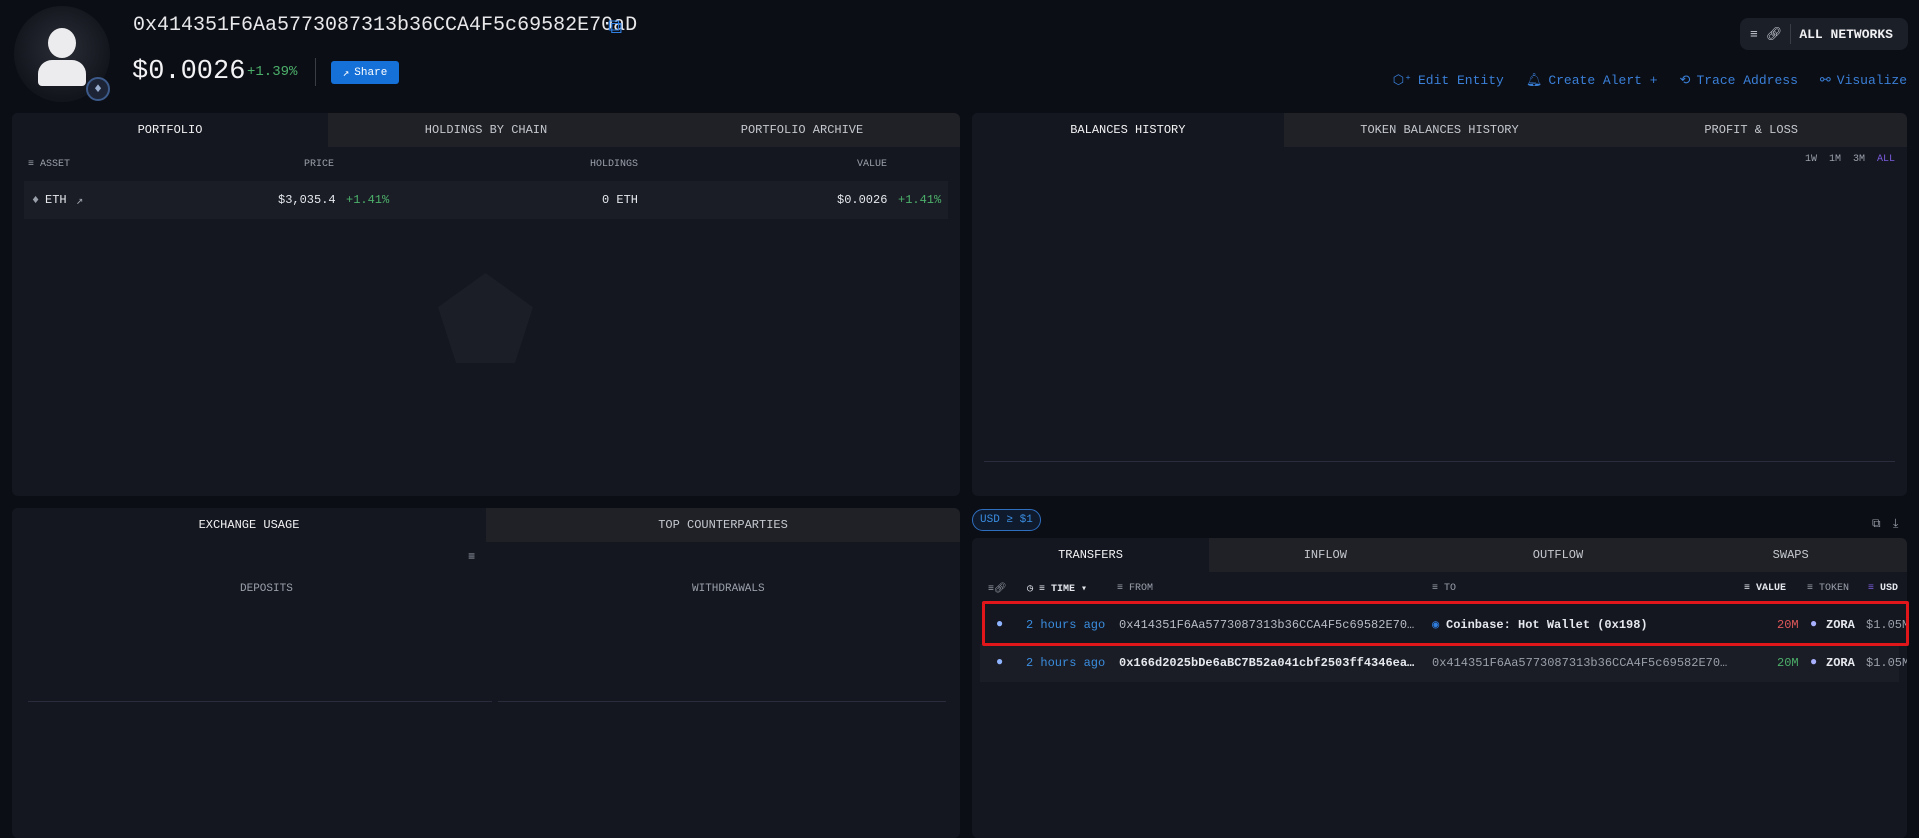 The image size is (1919, 838). Describe the element at coordinates (49, 164) in the screenshot. I see `asset-column: ≡ ASSET` at that location.